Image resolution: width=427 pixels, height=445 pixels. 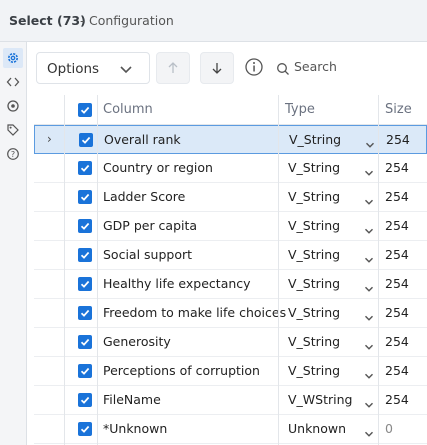 What do you see at coordinates (300, 109) in the screenshot?
I see `column-header-type: Type` at bounding box center [300, 109].